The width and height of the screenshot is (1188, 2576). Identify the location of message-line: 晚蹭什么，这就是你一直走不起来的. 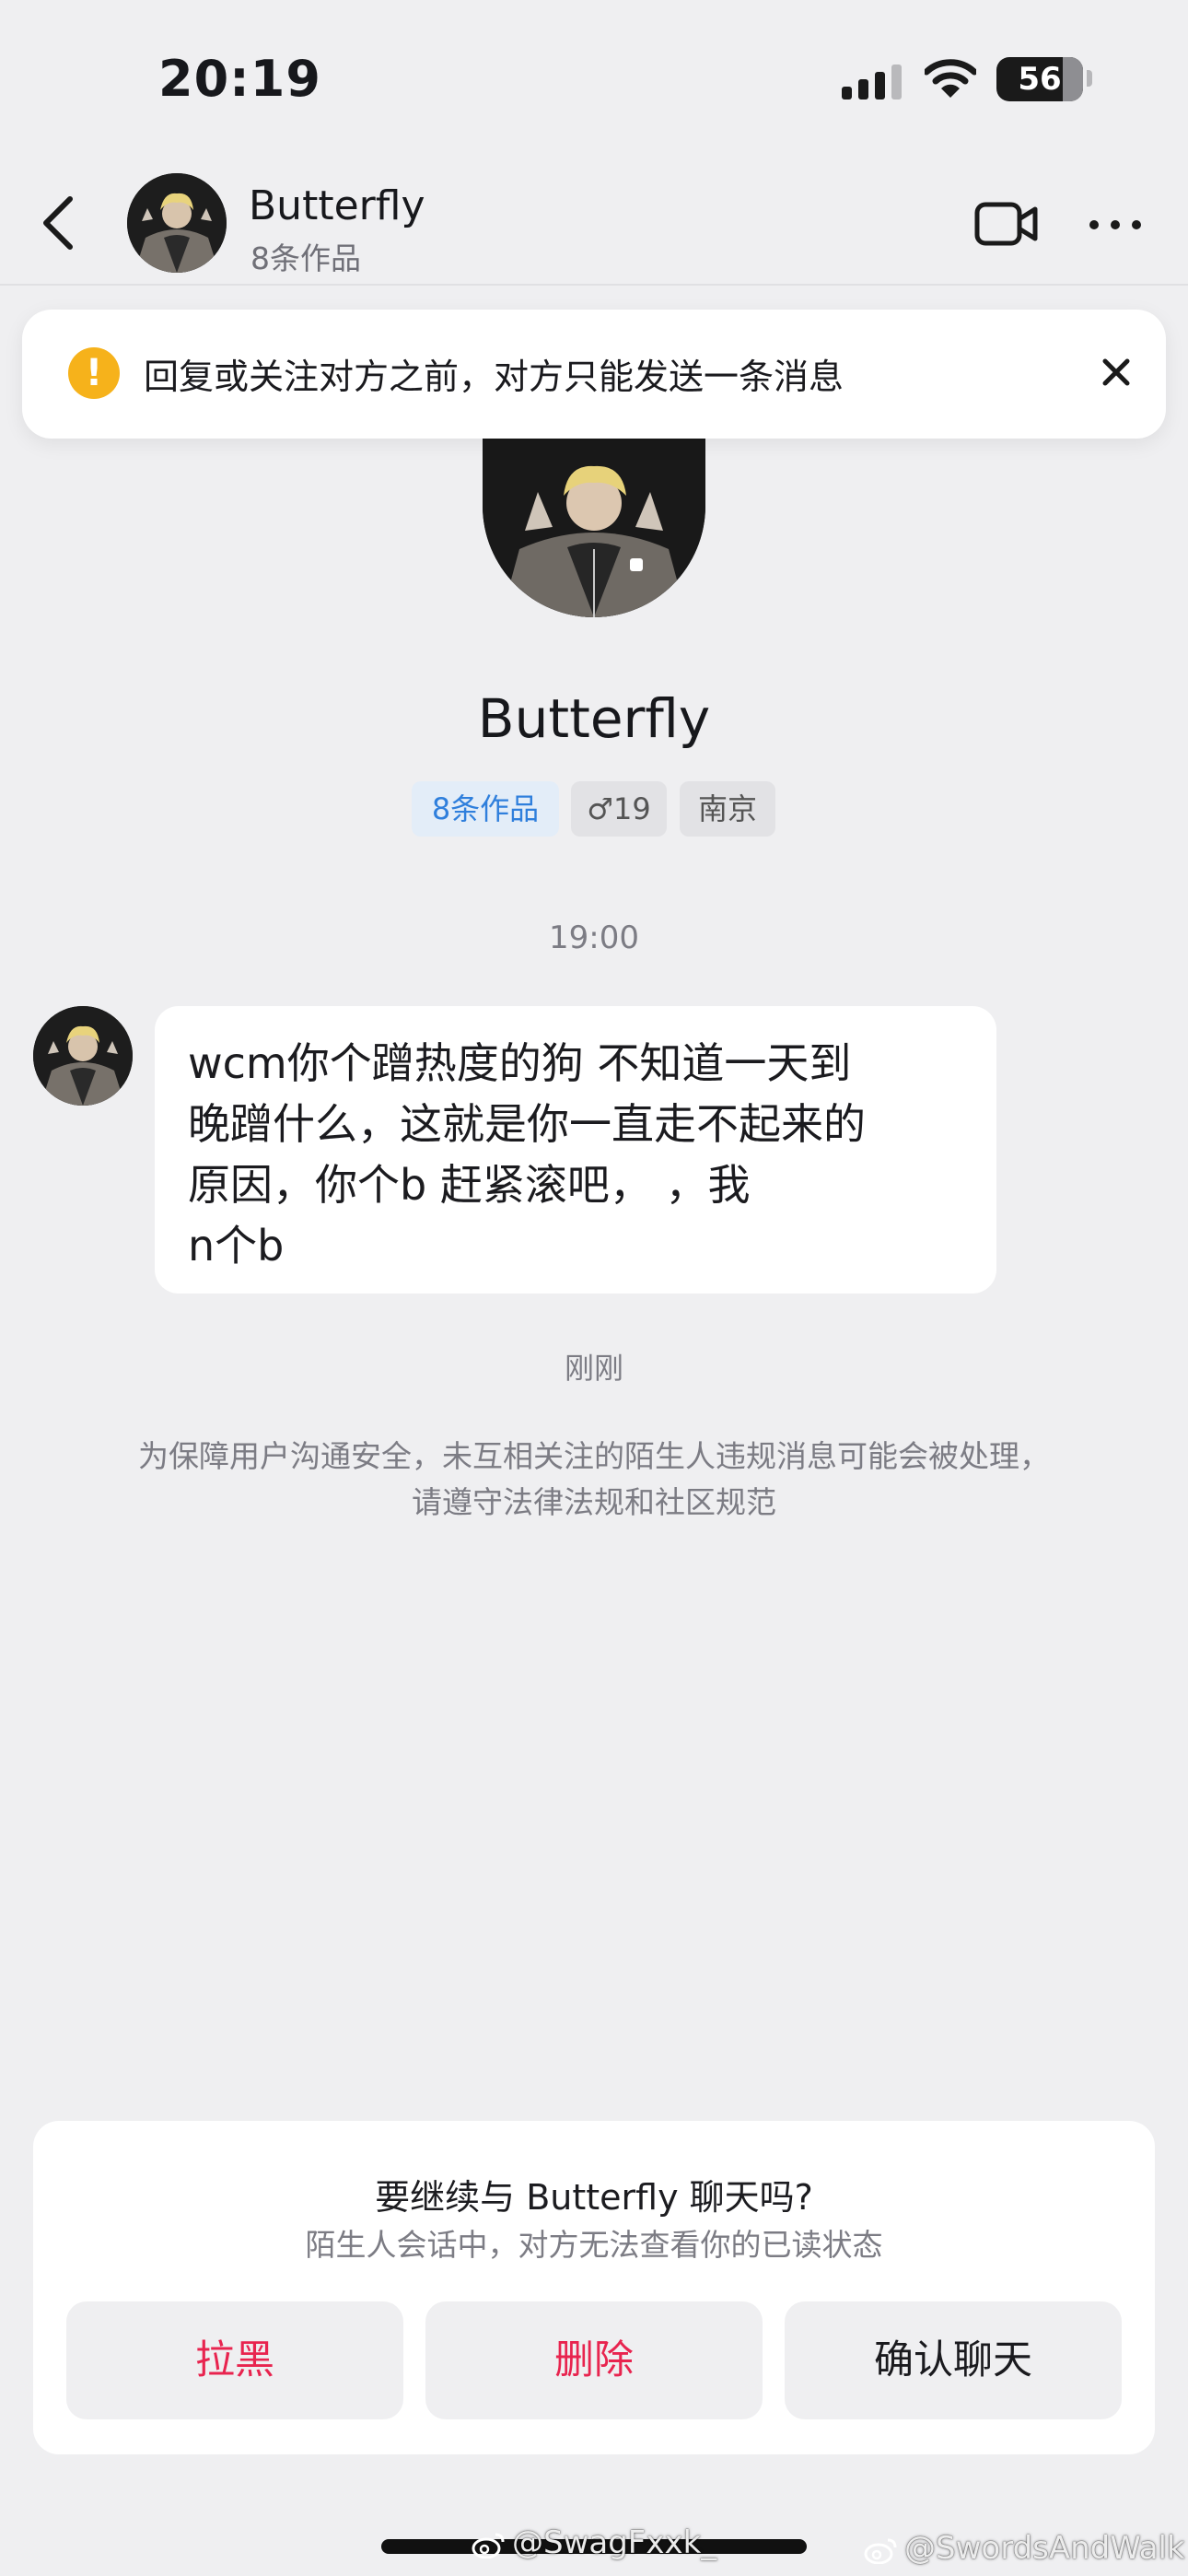
(527, 1124).